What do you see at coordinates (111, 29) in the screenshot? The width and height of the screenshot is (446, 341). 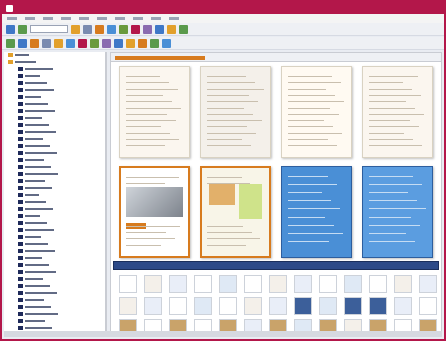 I see `rotate-icon` at bounding box center [111, 29].